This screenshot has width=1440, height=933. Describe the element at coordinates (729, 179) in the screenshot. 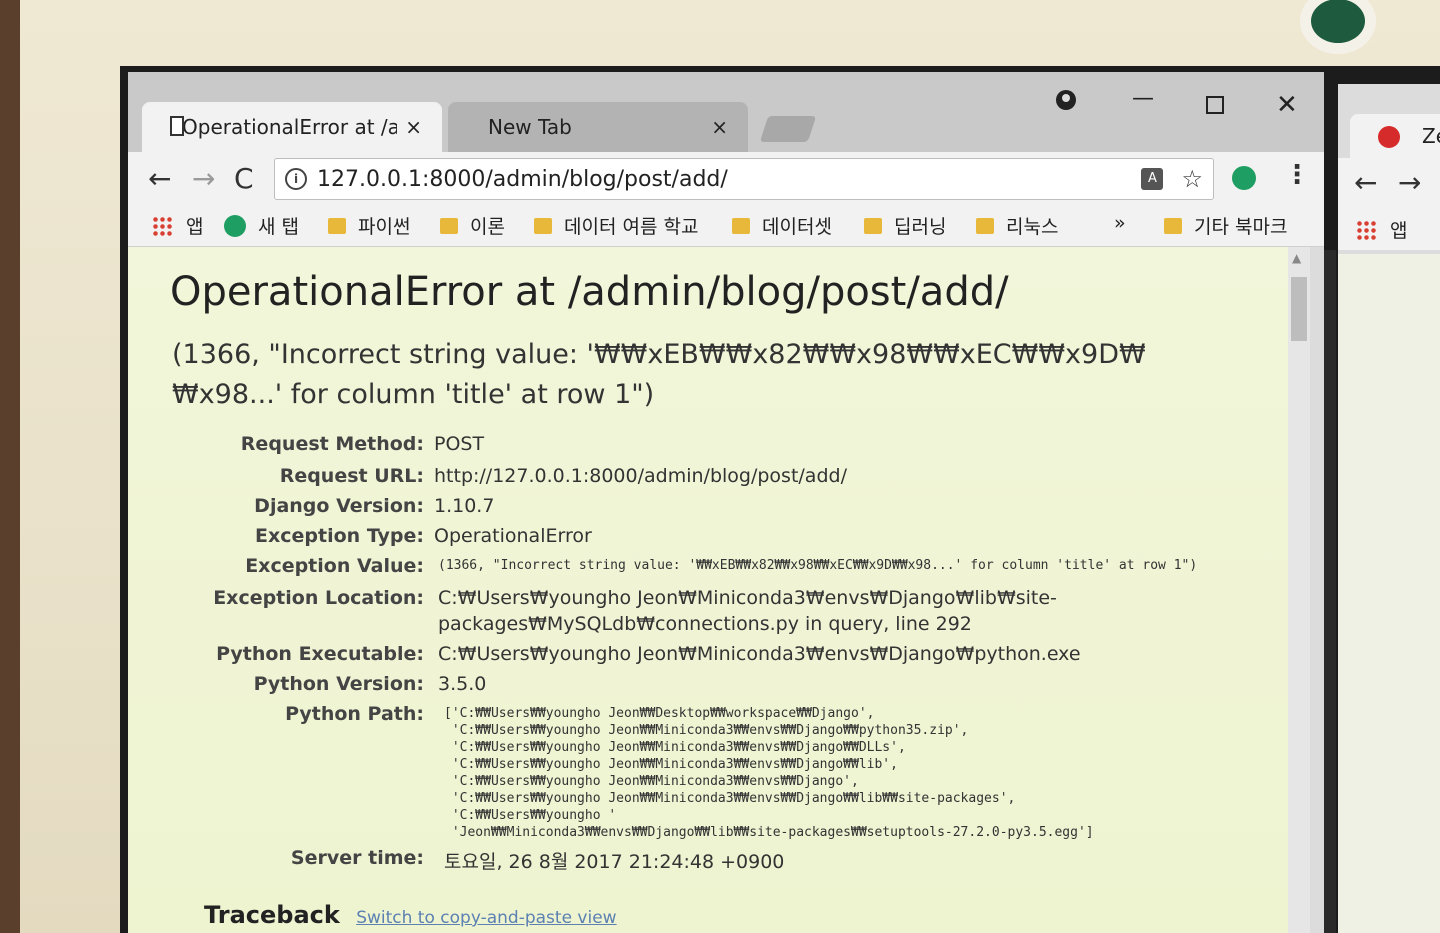

I see `url-text: 127.0.0.1:8000/admin/blog/post/add/` at that location.